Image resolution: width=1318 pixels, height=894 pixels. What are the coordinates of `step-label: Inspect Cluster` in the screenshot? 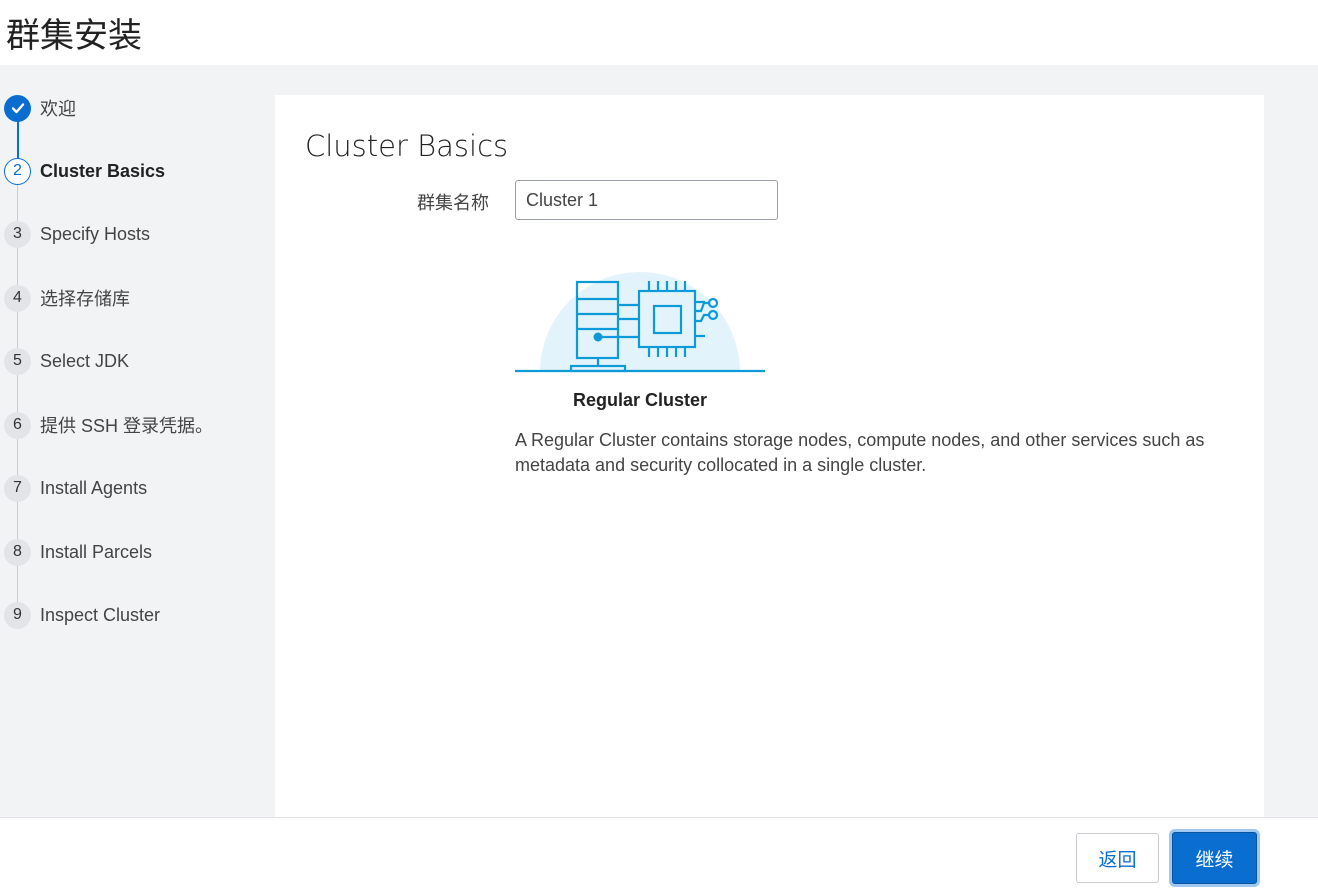 It's located at (100, 614).